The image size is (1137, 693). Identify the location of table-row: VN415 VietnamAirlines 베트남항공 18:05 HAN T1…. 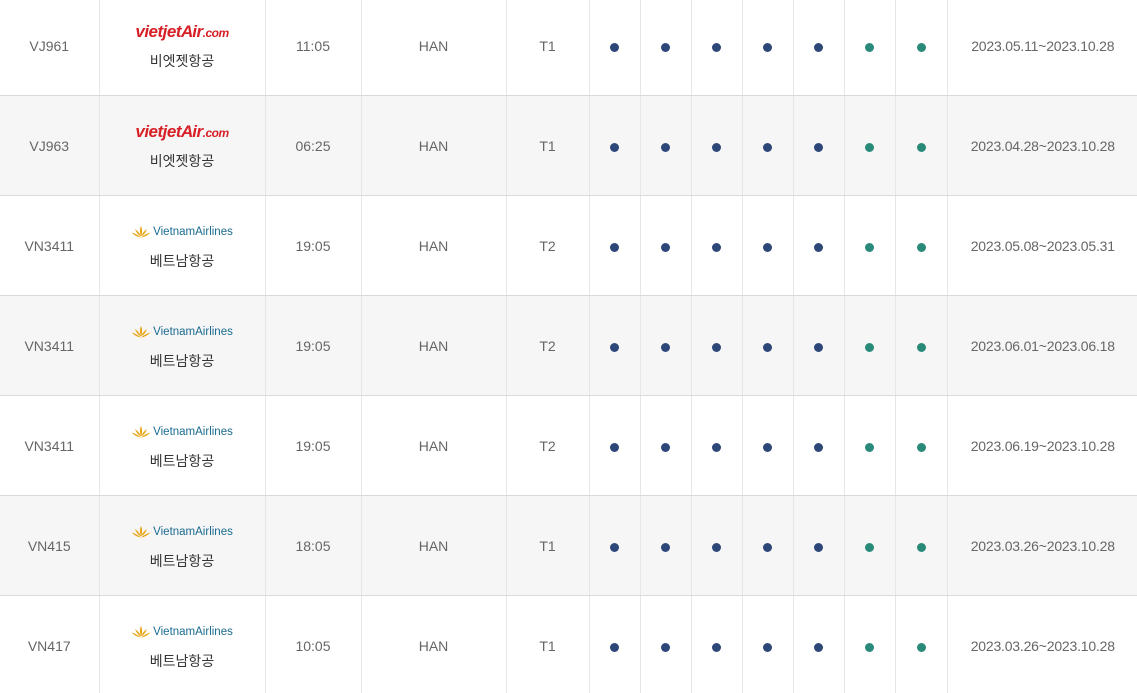
(568, 545).